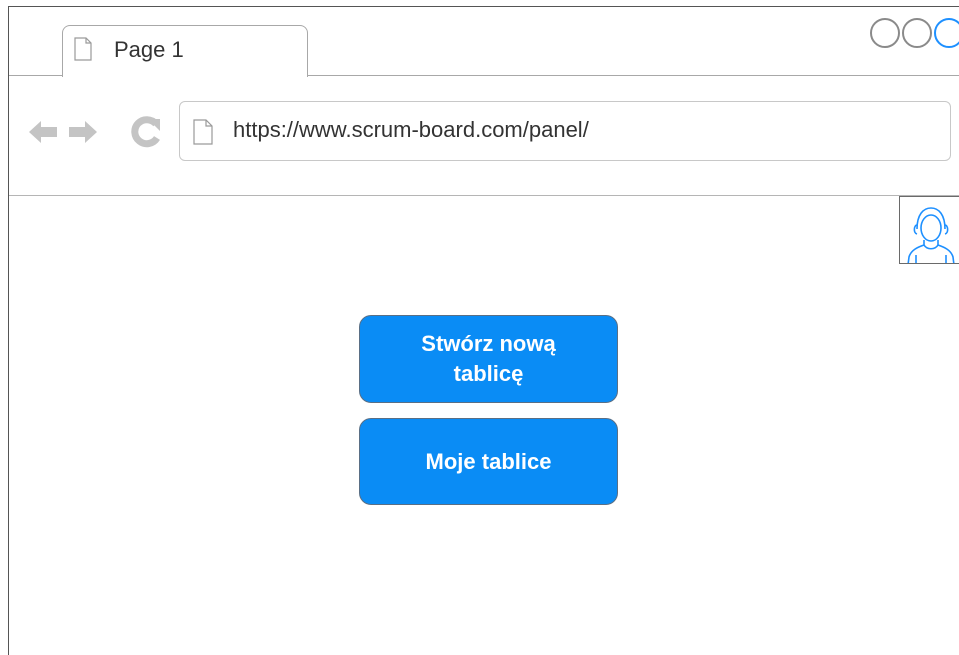  I want to click on maximize-circle-icon, so click(917, 33).